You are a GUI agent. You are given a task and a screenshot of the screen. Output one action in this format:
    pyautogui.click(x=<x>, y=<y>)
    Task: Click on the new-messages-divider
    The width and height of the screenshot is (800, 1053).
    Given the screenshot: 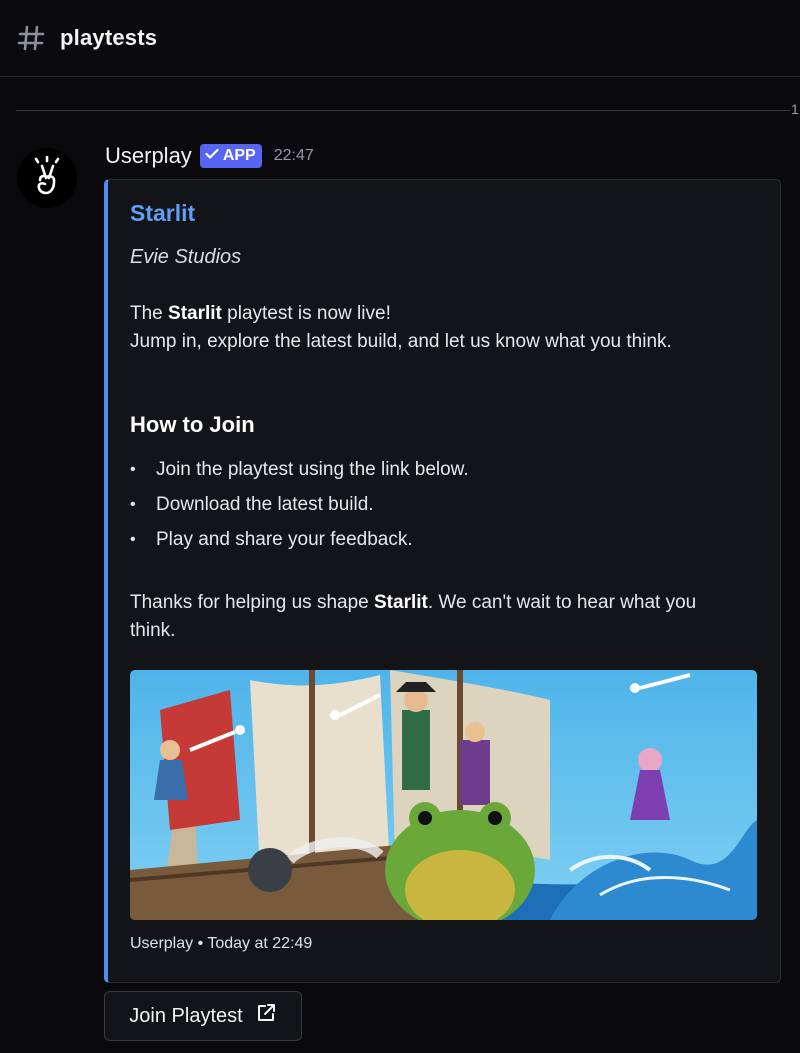 What is the action you would take?
    pyautogui.click(x=403, y=110)
    